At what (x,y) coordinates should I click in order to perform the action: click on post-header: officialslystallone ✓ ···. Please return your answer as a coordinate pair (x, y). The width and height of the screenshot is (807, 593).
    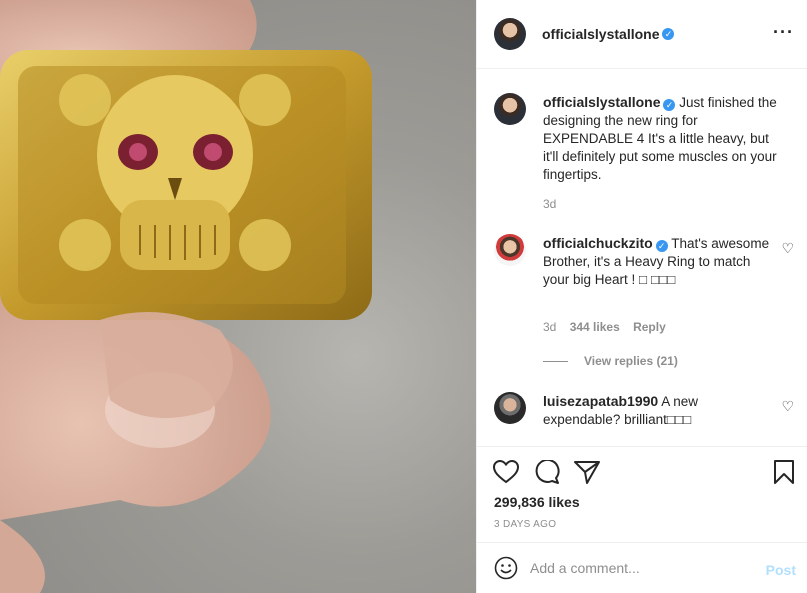
    Looking at the image, I should click on (642, 34).